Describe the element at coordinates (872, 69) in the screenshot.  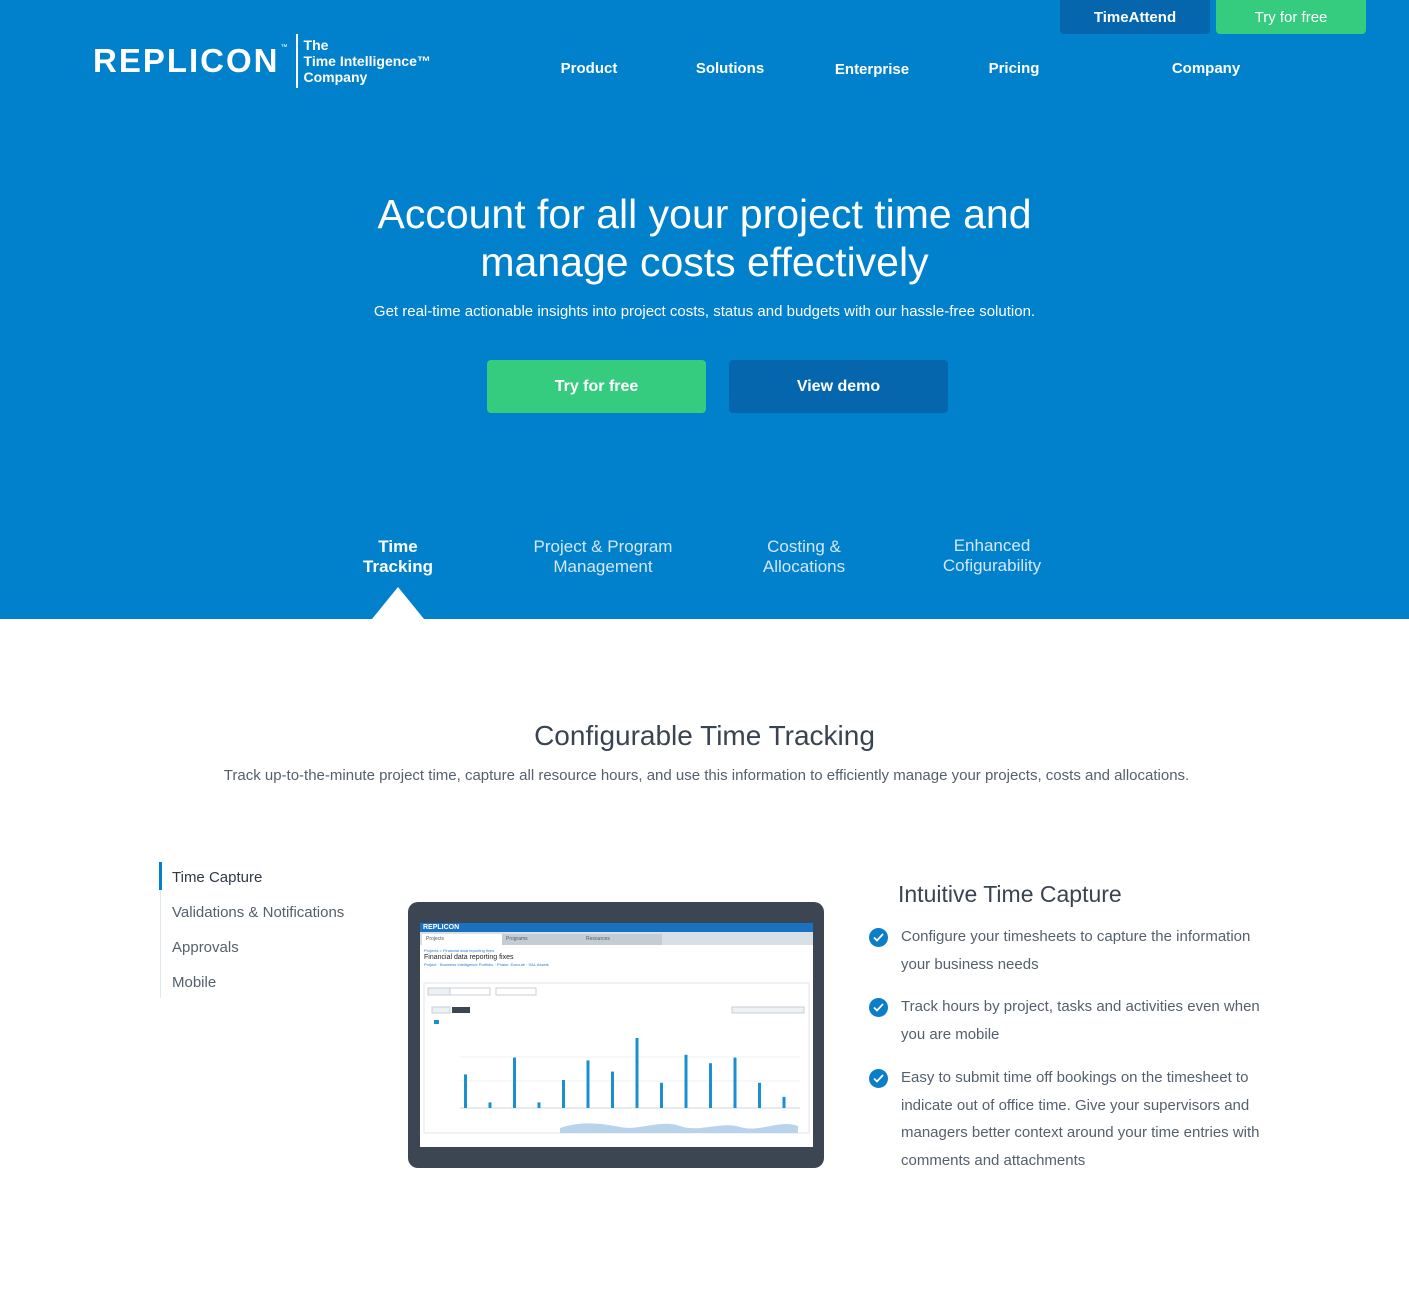
I see `nav-enterprise: Enterprise` at that location.